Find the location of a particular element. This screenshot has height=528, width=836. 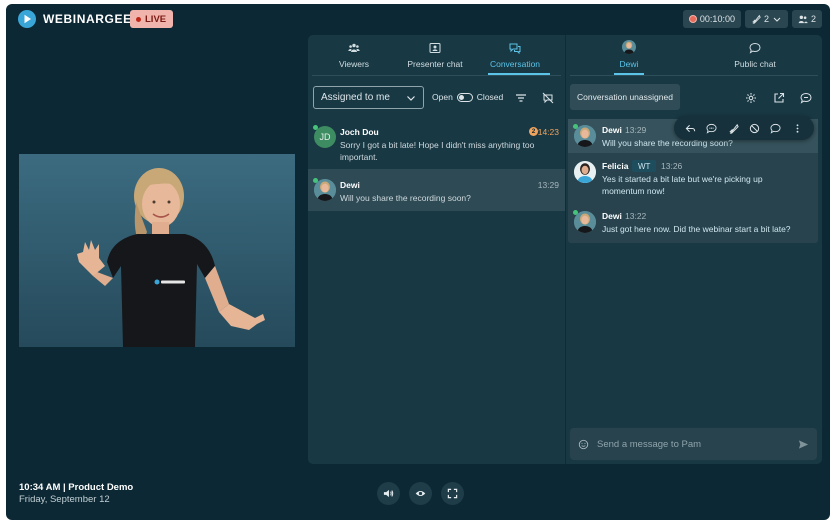

tab-viewers: Viewers is located at coordinates (354, 55).